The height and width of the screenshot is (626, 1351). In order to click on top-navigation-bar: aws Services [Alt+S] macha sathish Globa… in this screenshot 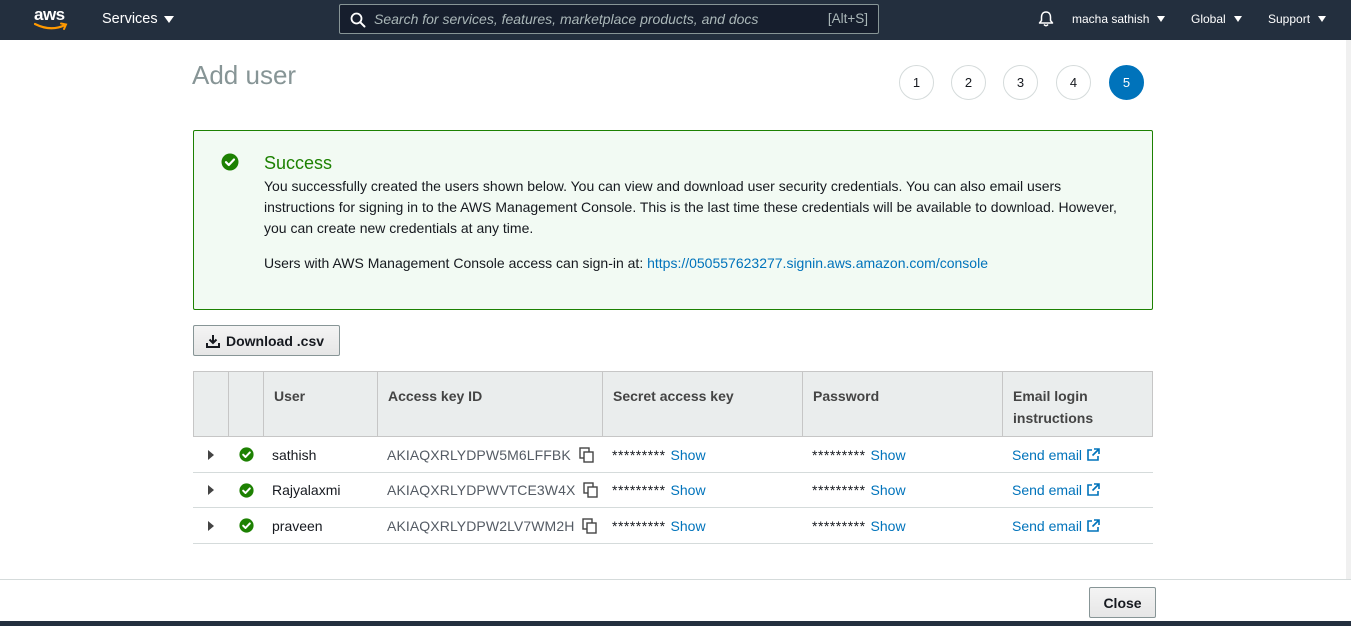, I will do `click(675, 20)`.